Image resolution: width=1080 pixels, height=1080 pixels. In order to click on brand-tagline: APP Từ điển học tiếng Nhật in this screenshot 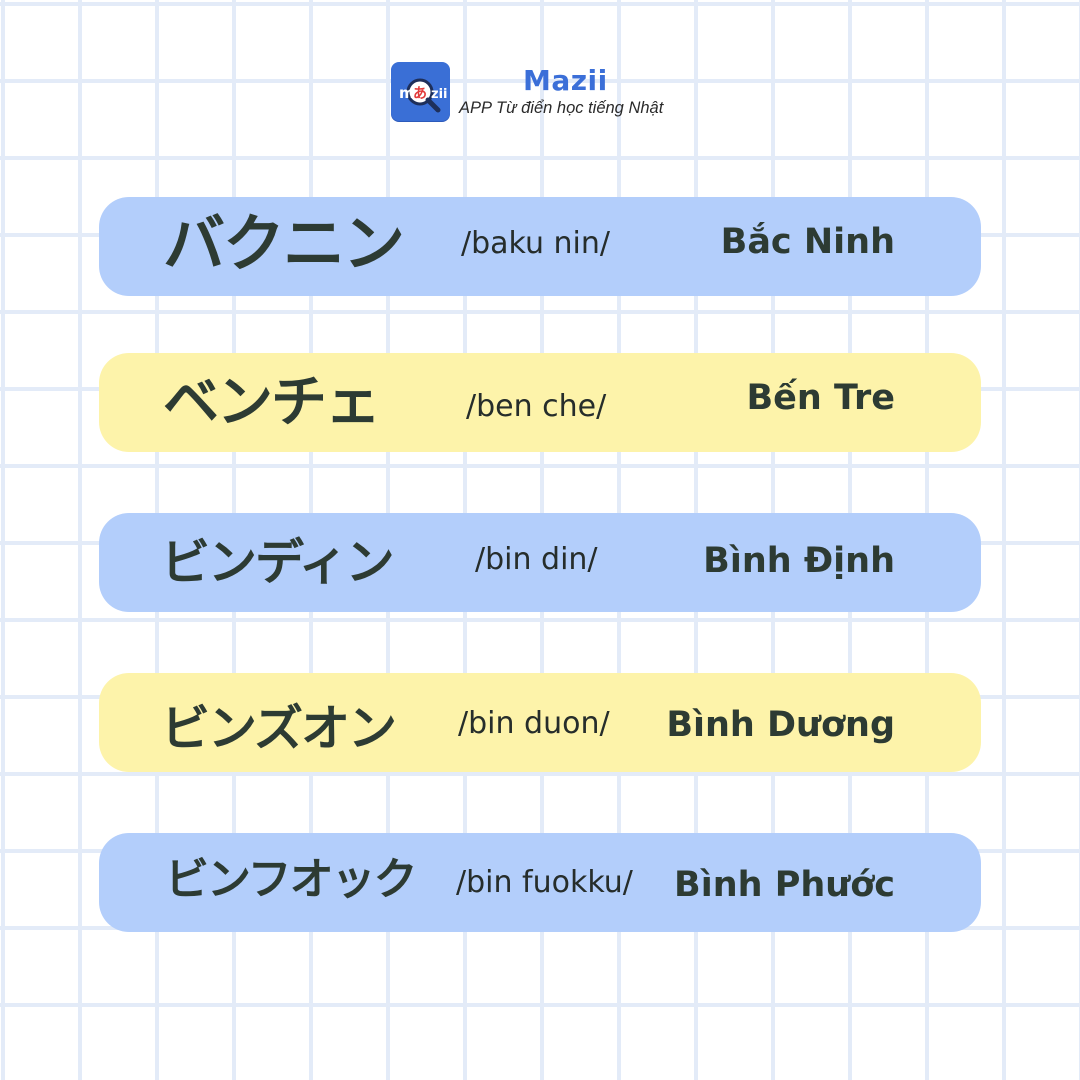, I will do `click(561, 108)`.